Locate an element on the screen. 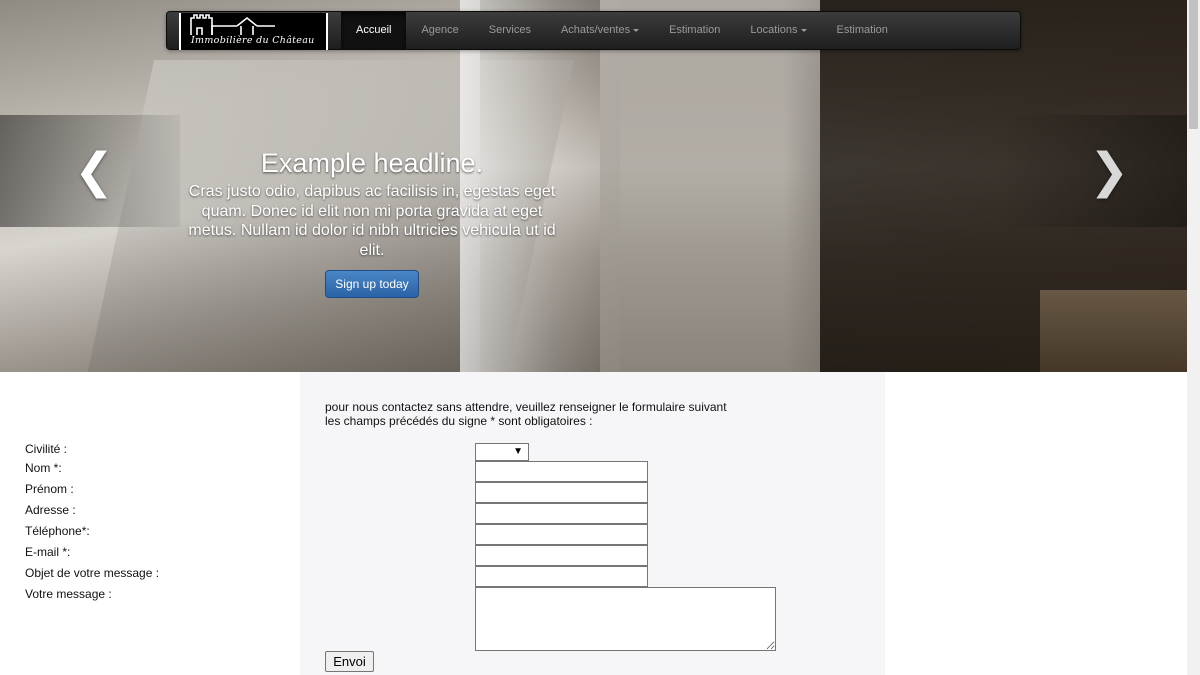  brand-name: Immobilière du Château is located at coordinates (253, 40).